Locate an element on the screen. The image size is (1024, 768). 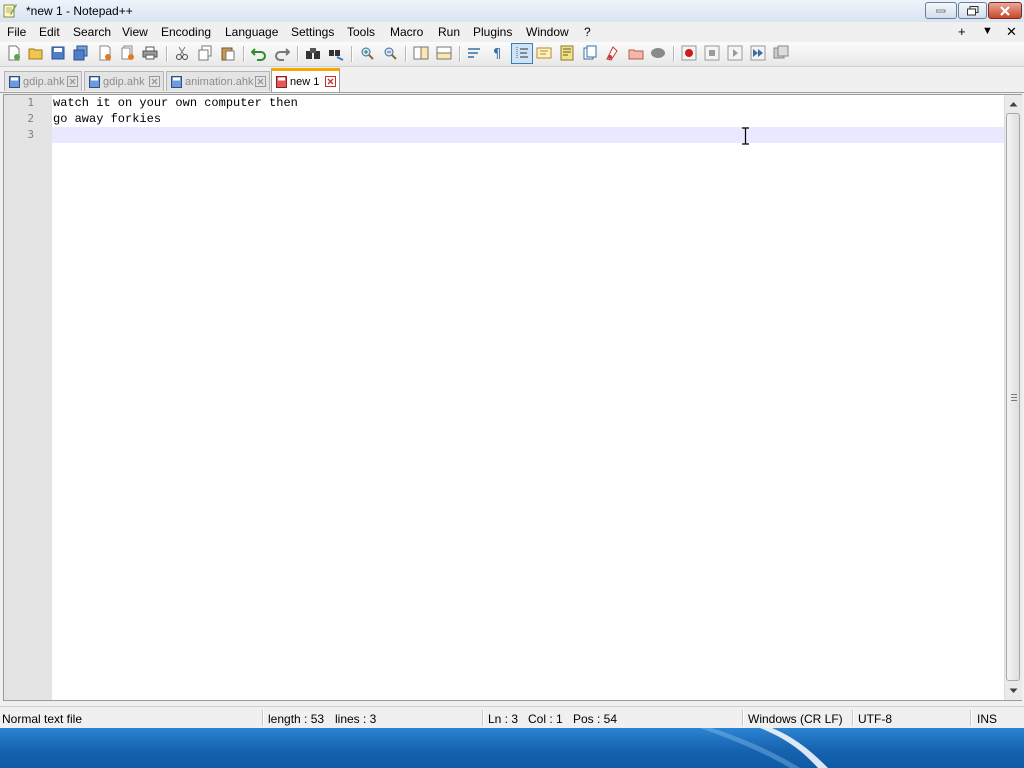
replace-icon is located at coordinates (336, 53).